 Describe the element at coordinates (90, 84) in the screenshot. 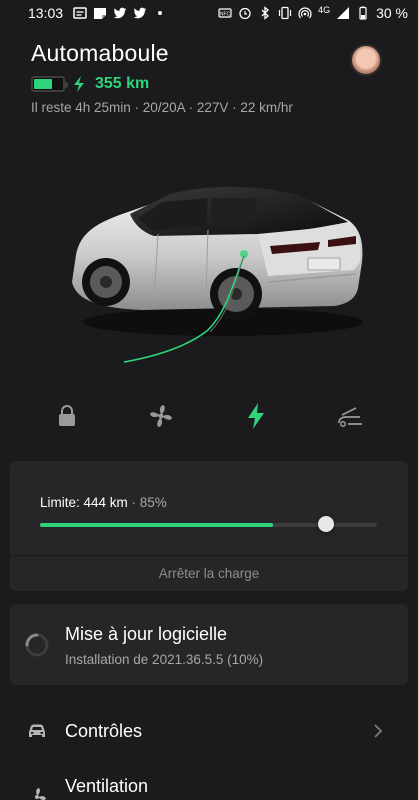

I see `range-row: 355 km` at that location.